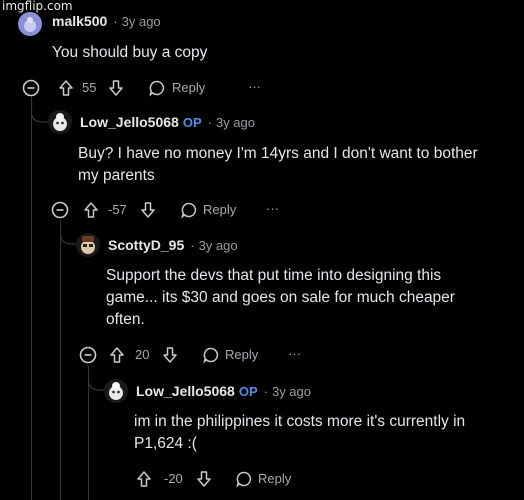  What do you see at coordinates (146, 245) in the screenshot?
I see `username: ScottyD_95` at bounding box center [146, 245].